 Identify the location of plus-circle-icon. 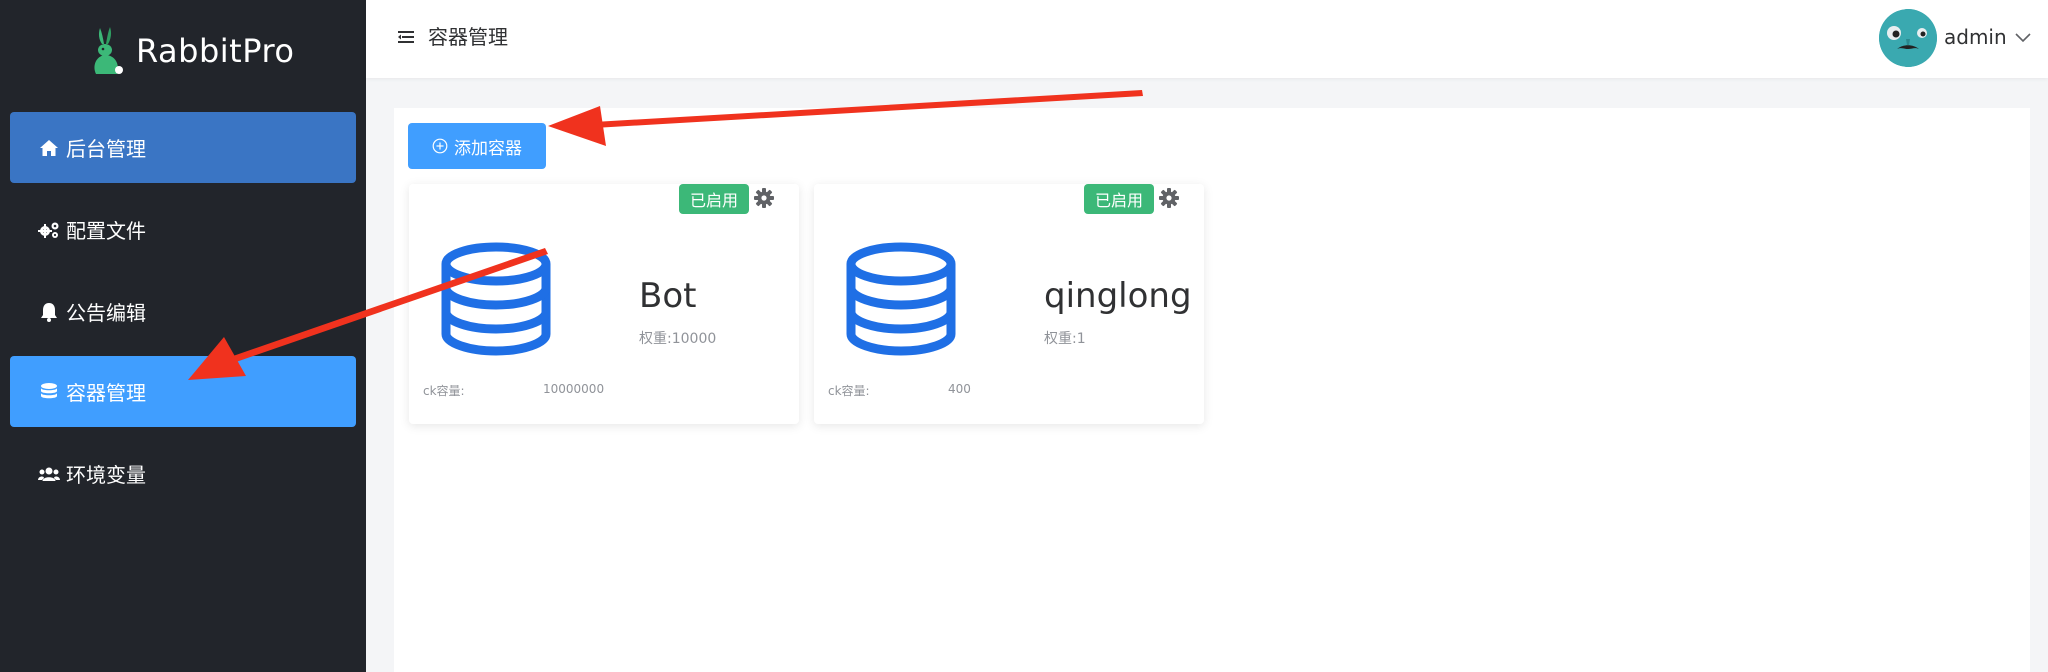
(440, 146).